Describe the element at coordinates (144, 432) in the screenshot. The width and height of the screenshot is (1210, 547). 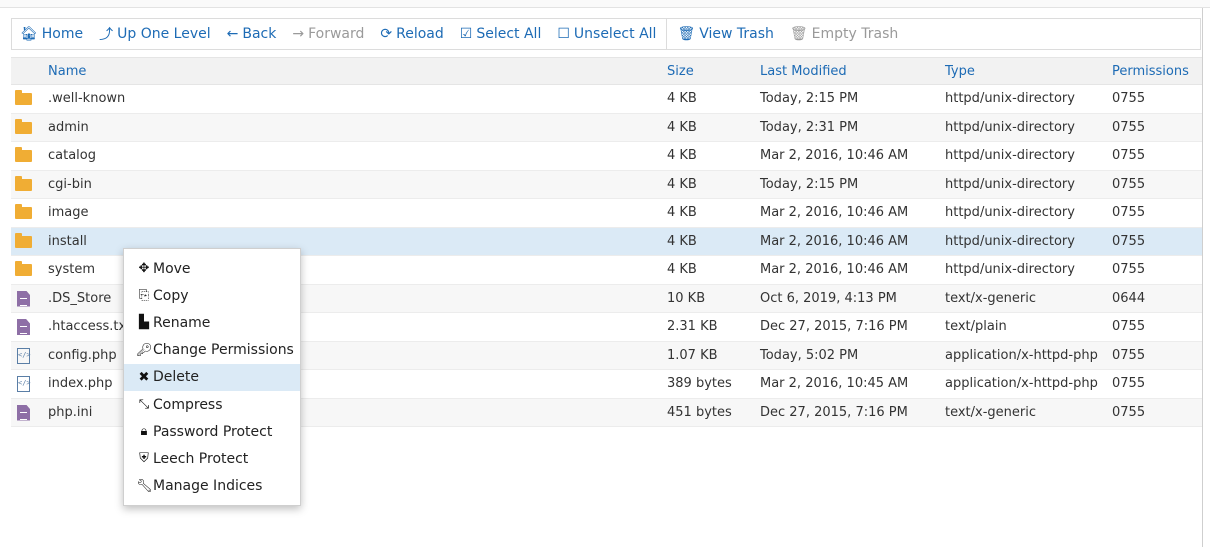
I see `lock-icon: 🔒︎` at that location.